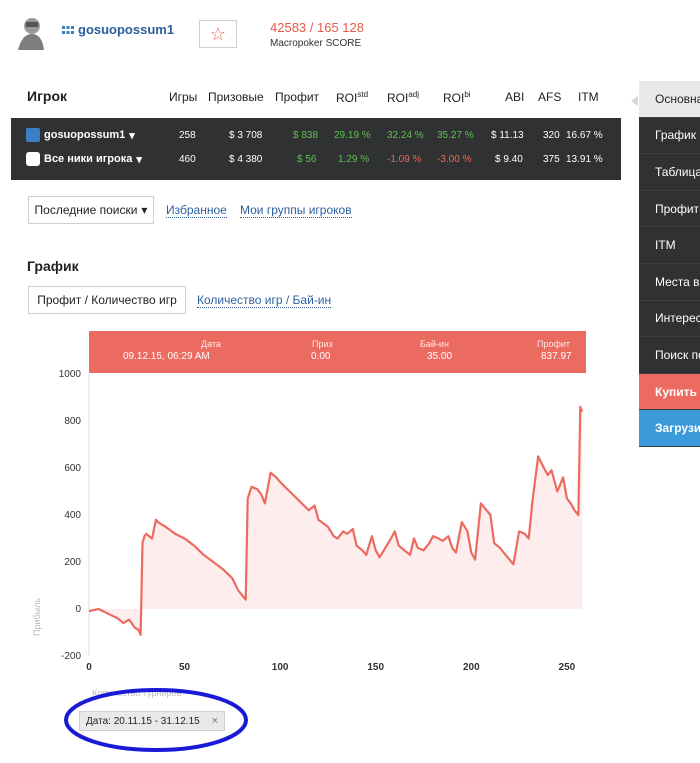 This screenshot has height=763, width=700. I want to click on col-roi-std: ROIstd, so click(352, 97).